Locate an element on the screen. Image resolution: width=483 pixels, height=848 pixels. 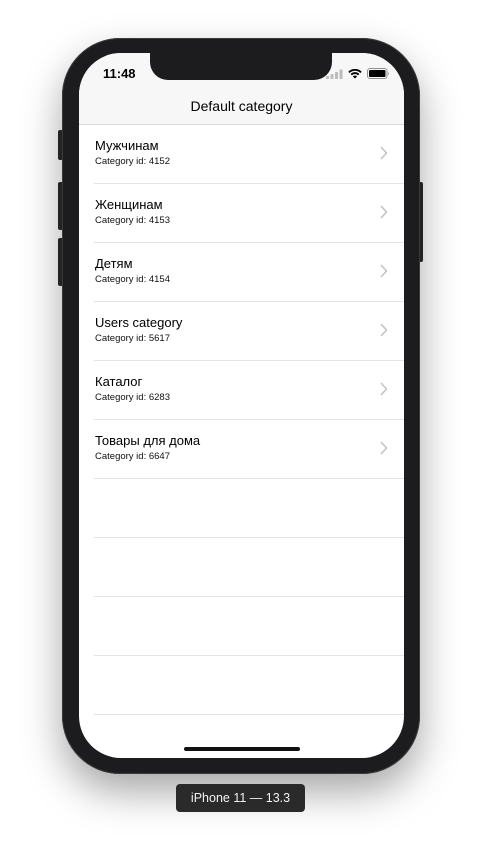
wifi-icon is located at coordinates (355, 73).